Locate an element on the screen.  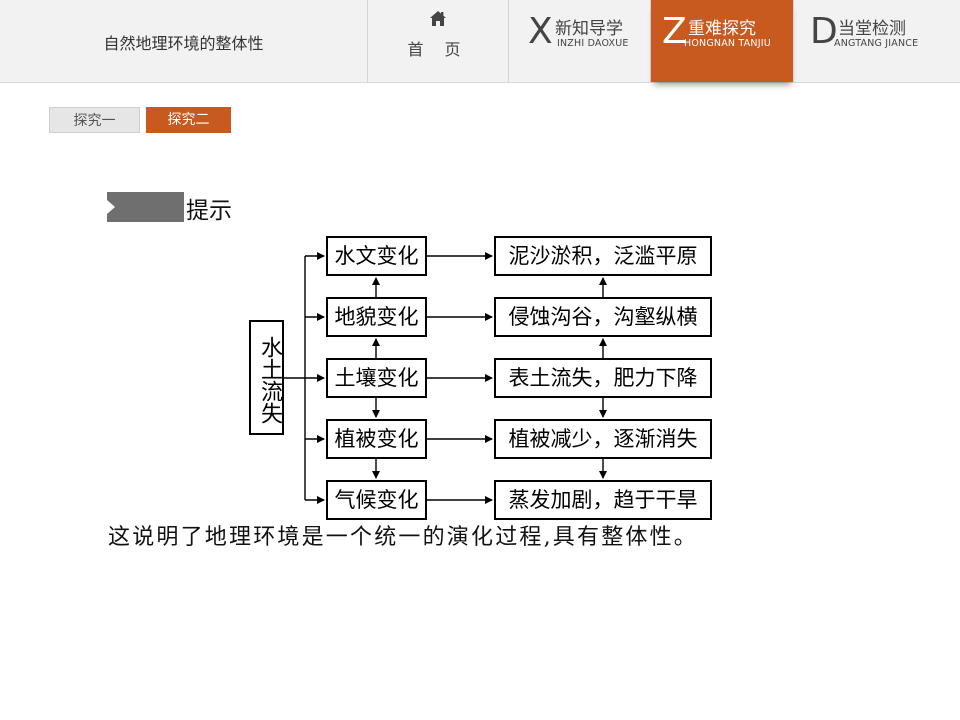
change-node-climate: 气候变化 is located at coordinates (376, 500).